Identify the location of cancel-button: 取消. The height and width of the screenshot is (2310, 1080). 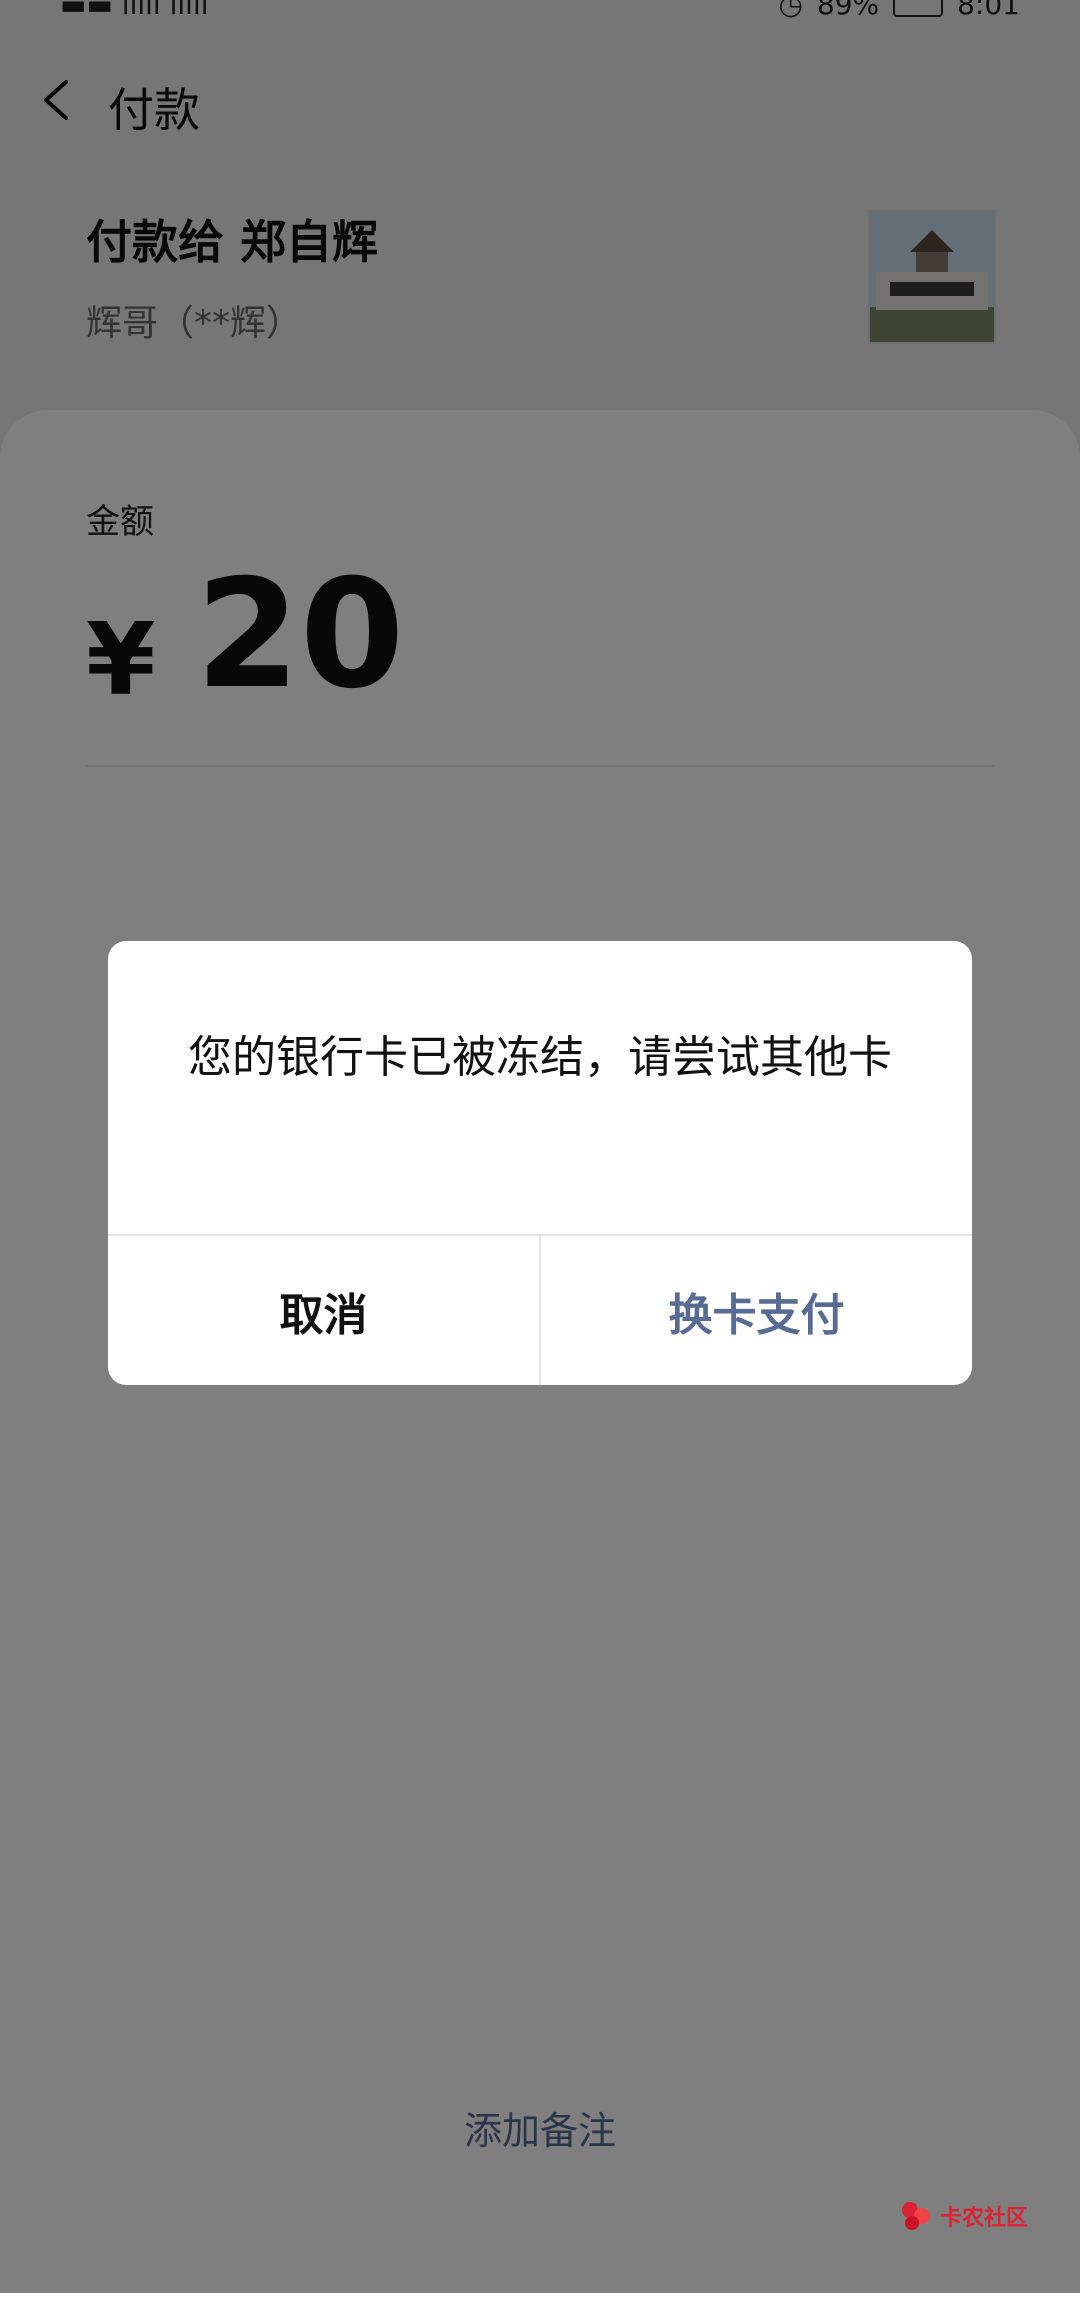
(323, 1310).